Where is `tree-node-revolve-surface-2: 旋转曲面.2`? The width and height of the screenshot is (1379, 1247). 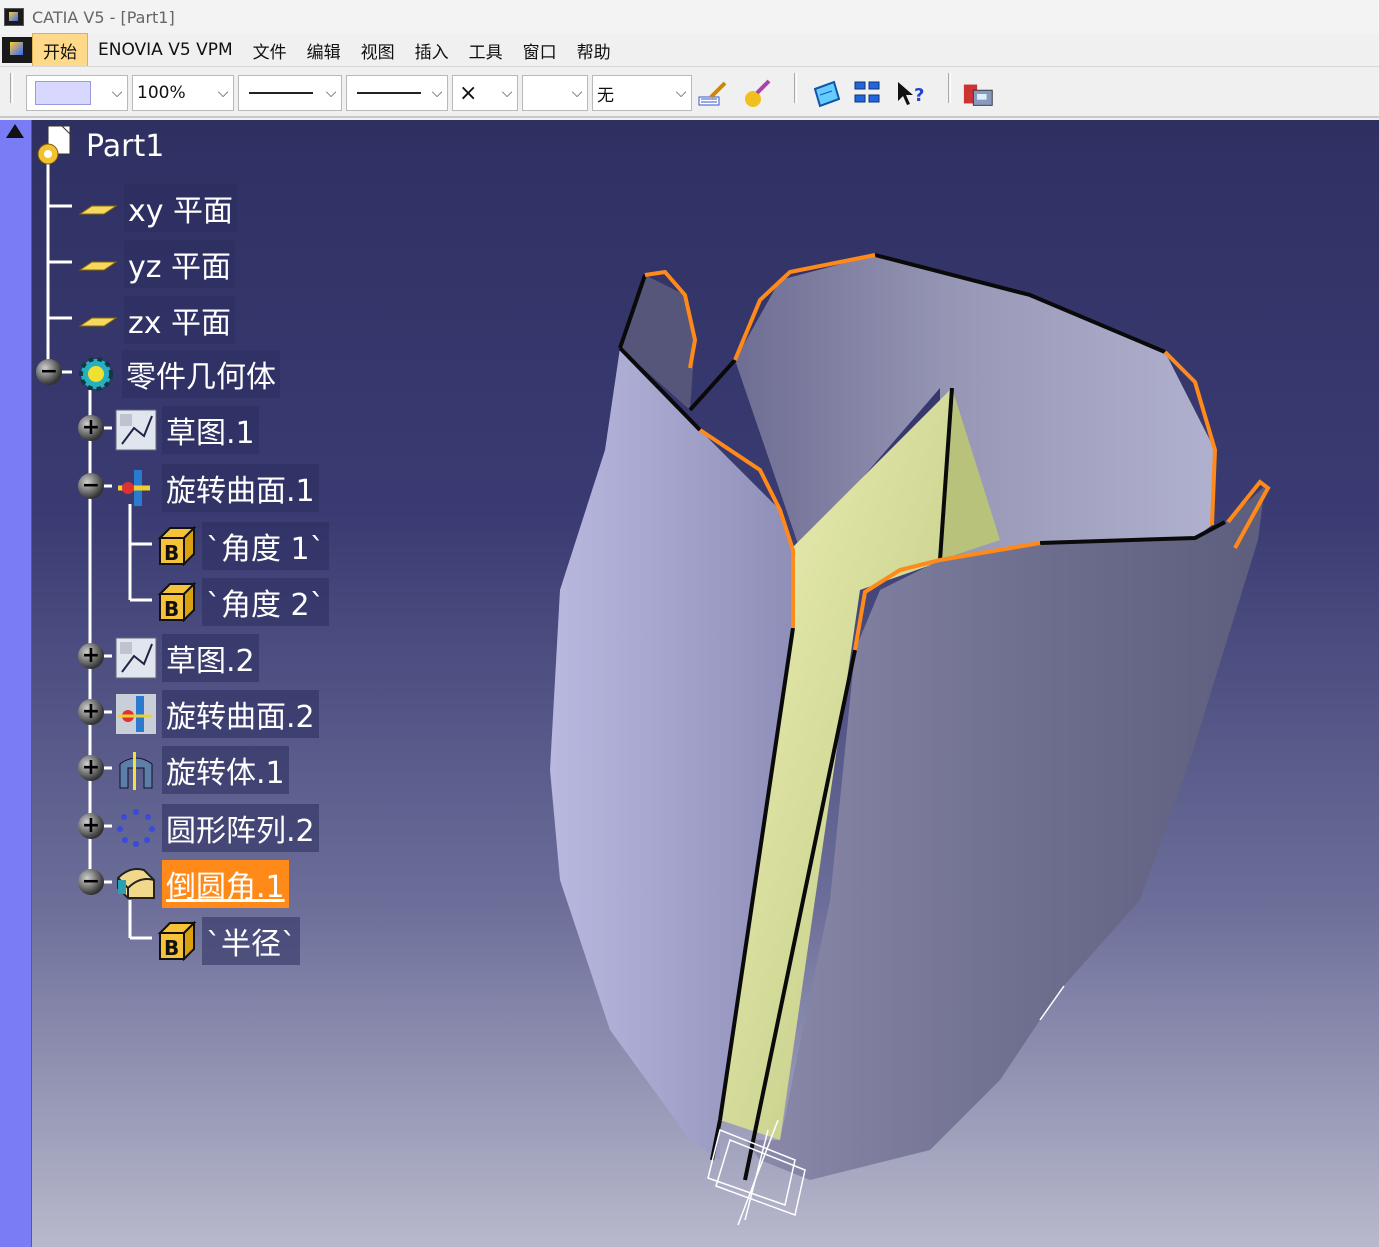
tree-node-revolve-surface-2: 旋转曲面.2 is located at coordinates (216, 714).